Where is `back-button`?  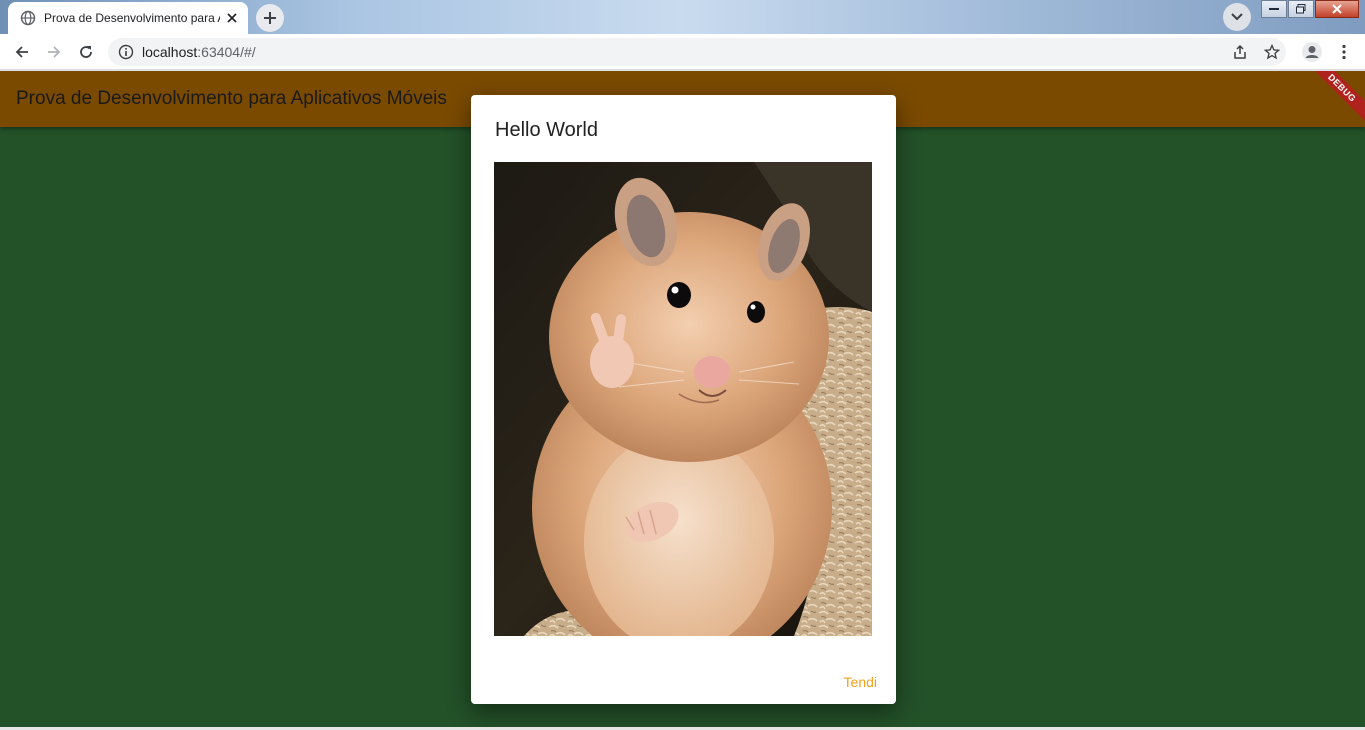
back-button is located at coordinates (22, 52).